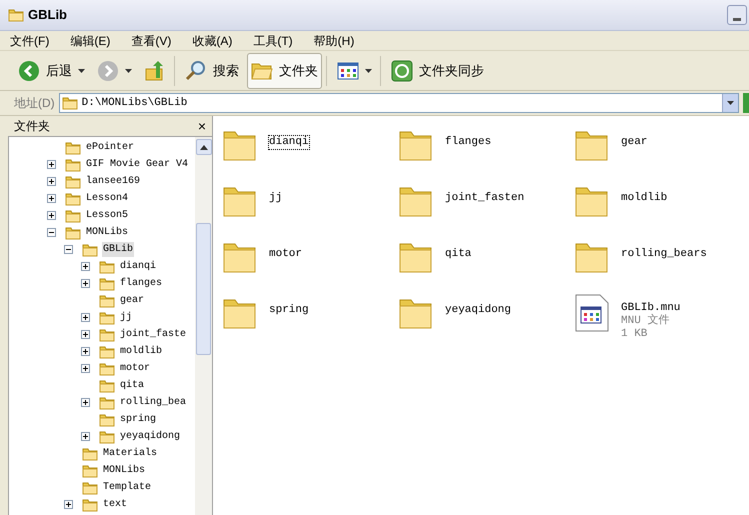 Image resolution: width=749 pixels, height=515 pixels. I want to click on tree-item: ePointer, so click(110, 147).